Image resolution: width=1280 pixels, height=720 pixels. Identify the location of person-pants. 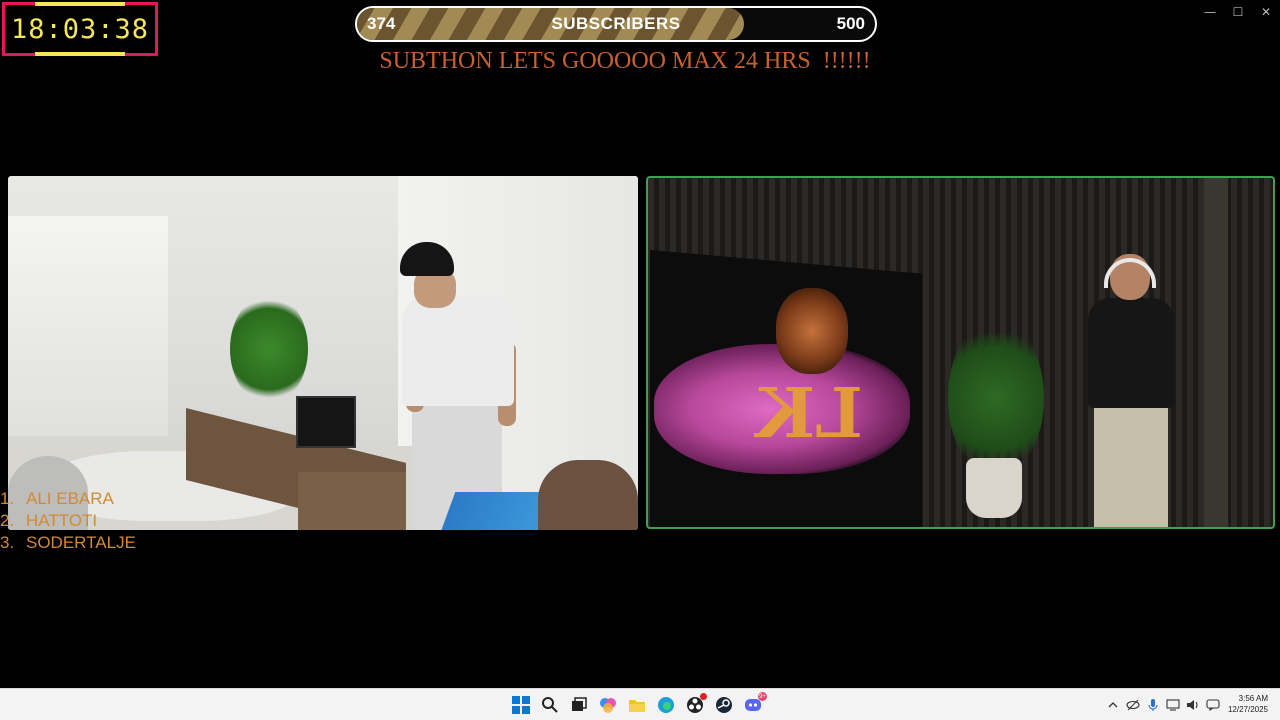
(1131, 465).